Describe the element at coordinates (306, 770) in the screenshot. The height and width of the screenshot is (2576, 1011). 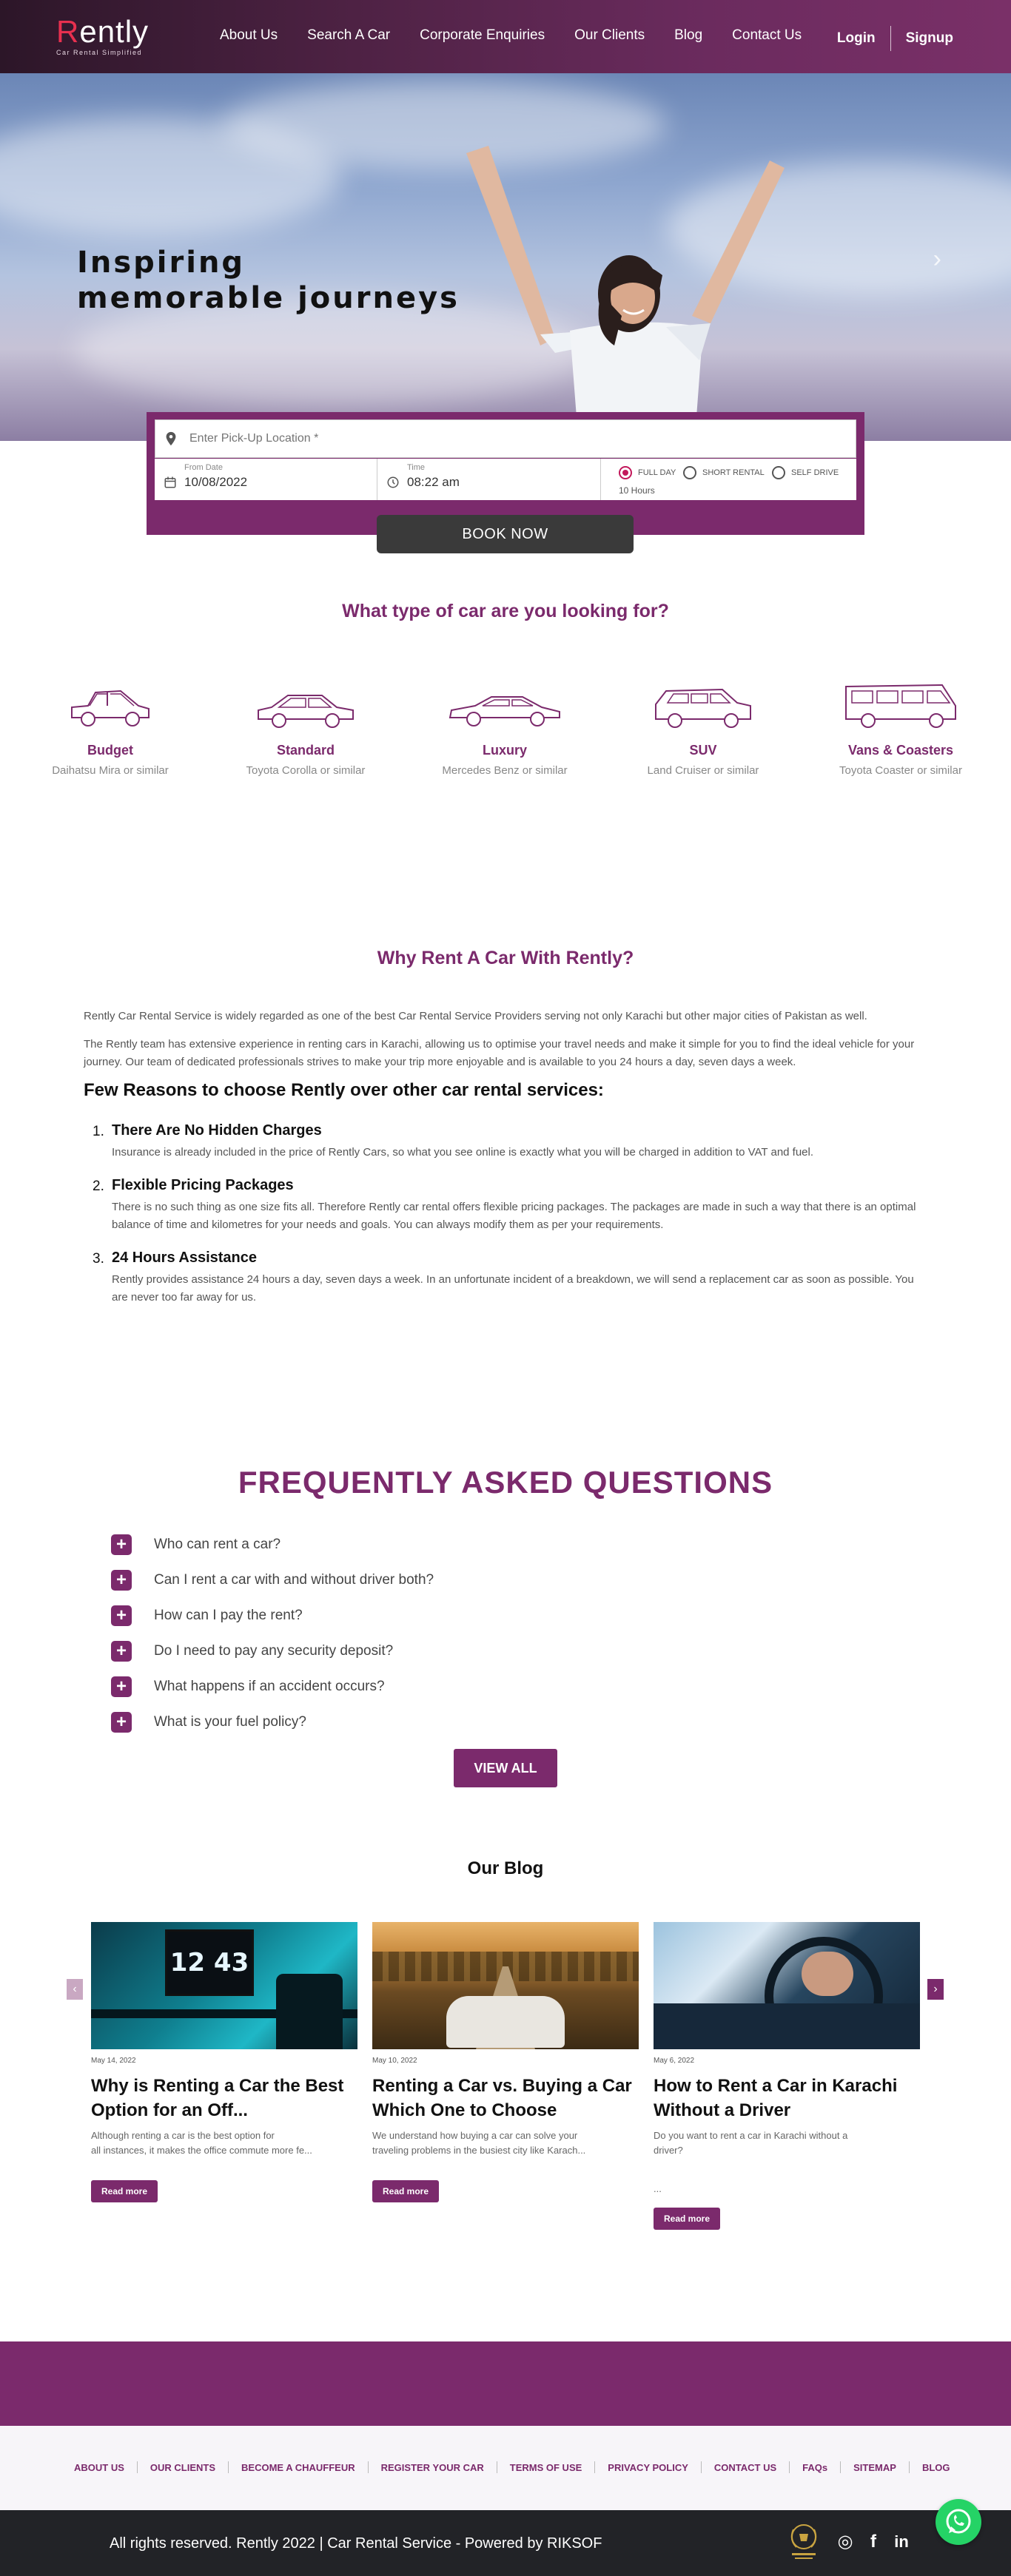
I see `car-type-example: Toyota Corolla or similar` at that location.